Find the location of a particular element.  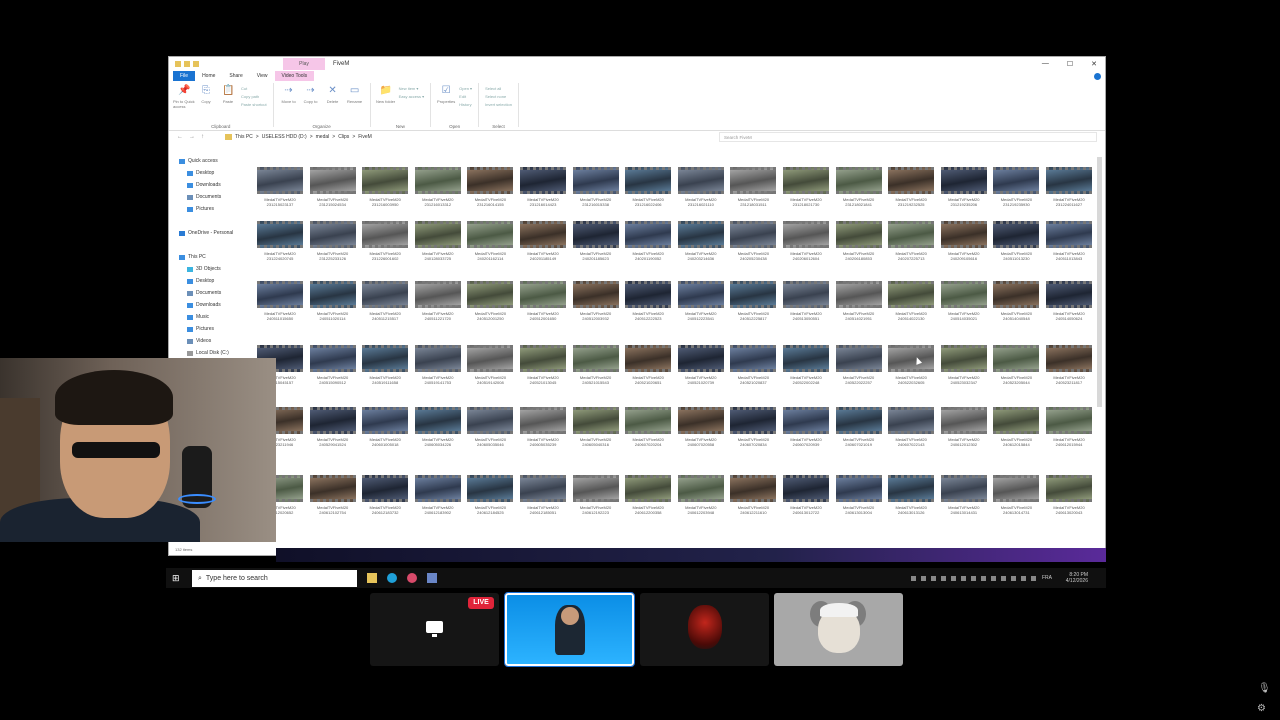

video-file-thumbnail: MedalTVFiveM20 231219235930 is located at coordinates (1016, 191).